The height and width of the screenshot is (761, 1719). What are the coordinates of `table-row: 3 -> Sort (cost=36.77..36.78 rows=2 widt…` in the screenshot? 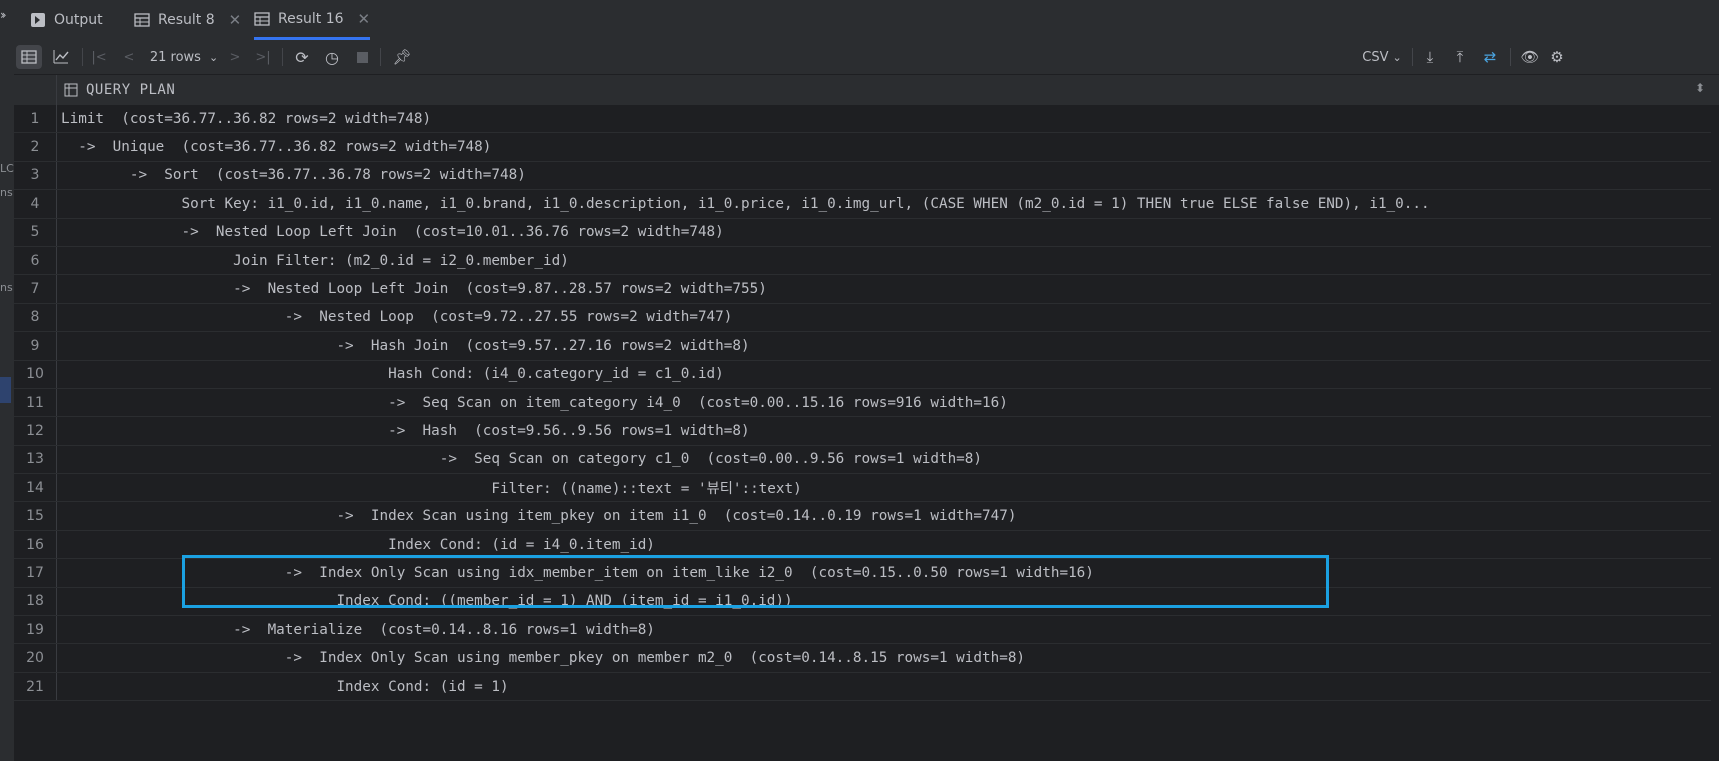 It's located at (866, 176).